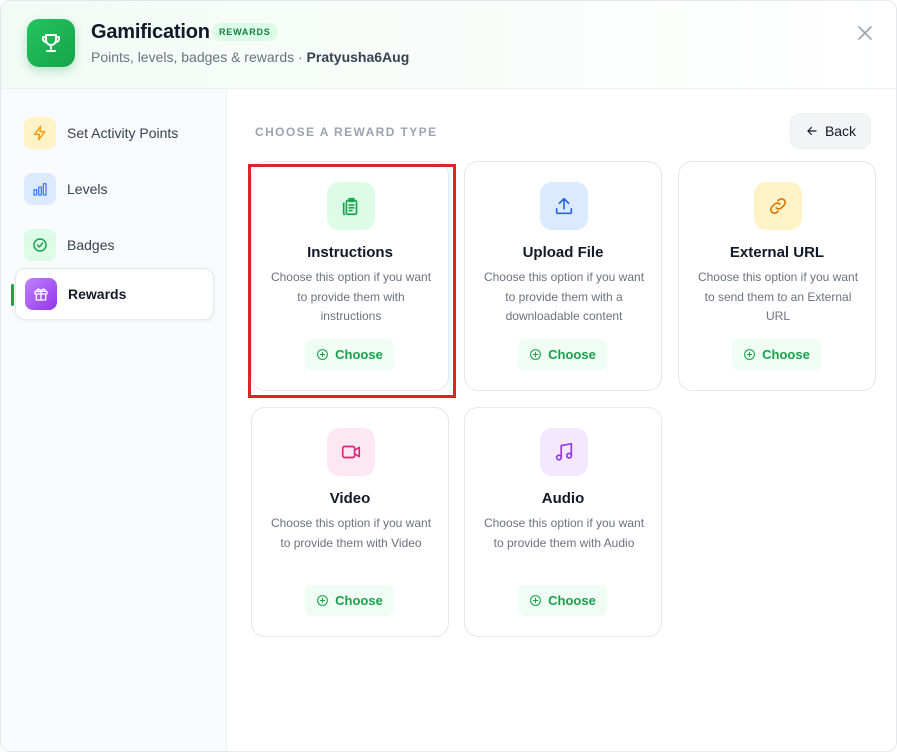  I want to click on active-indicator, so click(12, 295).